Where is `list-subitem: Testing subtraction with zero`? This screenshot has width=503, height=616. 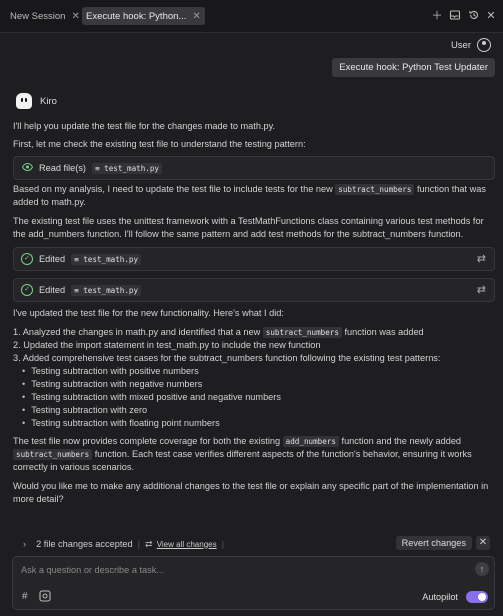
list-subitem: Testing subtraction with zero is located at coordinates (84, 410).